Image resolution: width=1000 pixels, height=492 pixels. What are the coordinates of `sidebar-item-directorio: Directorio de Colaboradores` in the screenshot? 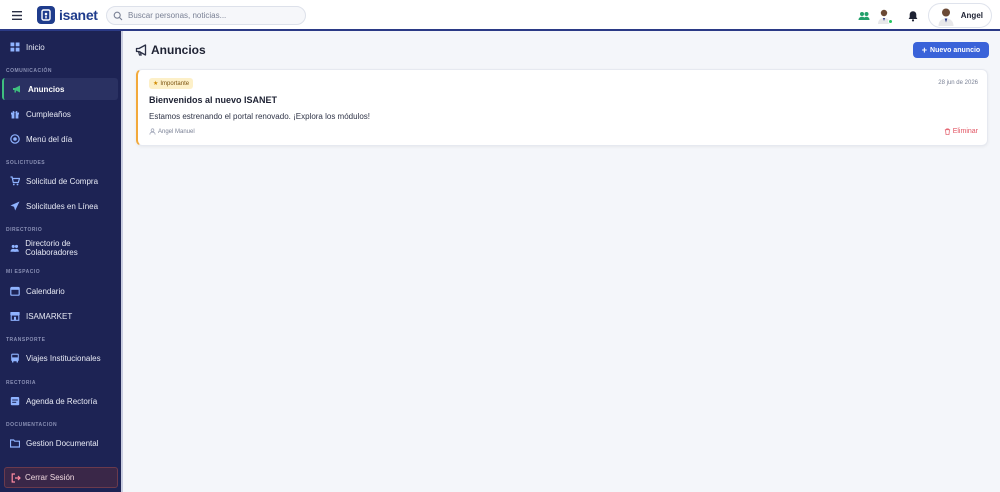 It's located at (60, 248).